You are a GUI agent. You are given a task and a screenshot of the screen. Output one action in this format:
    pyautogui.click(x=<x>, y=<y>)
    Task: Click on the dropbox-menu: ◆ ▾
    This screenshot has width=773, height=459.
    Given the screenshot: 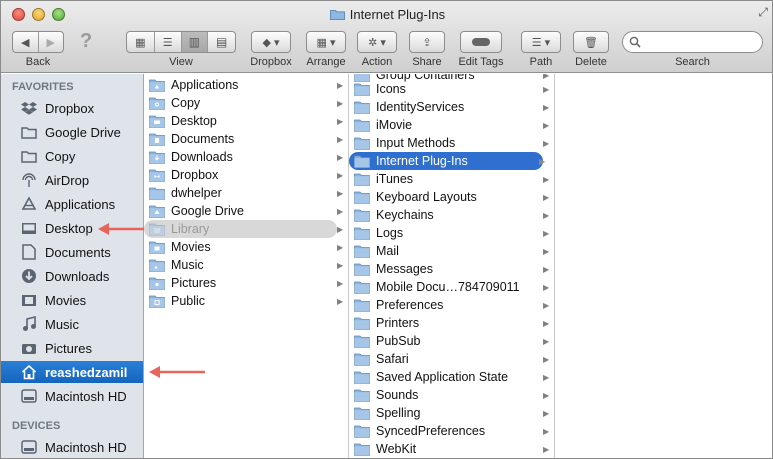 What is the action you would take?
    pyautogui.click(x=271, y=42)
    